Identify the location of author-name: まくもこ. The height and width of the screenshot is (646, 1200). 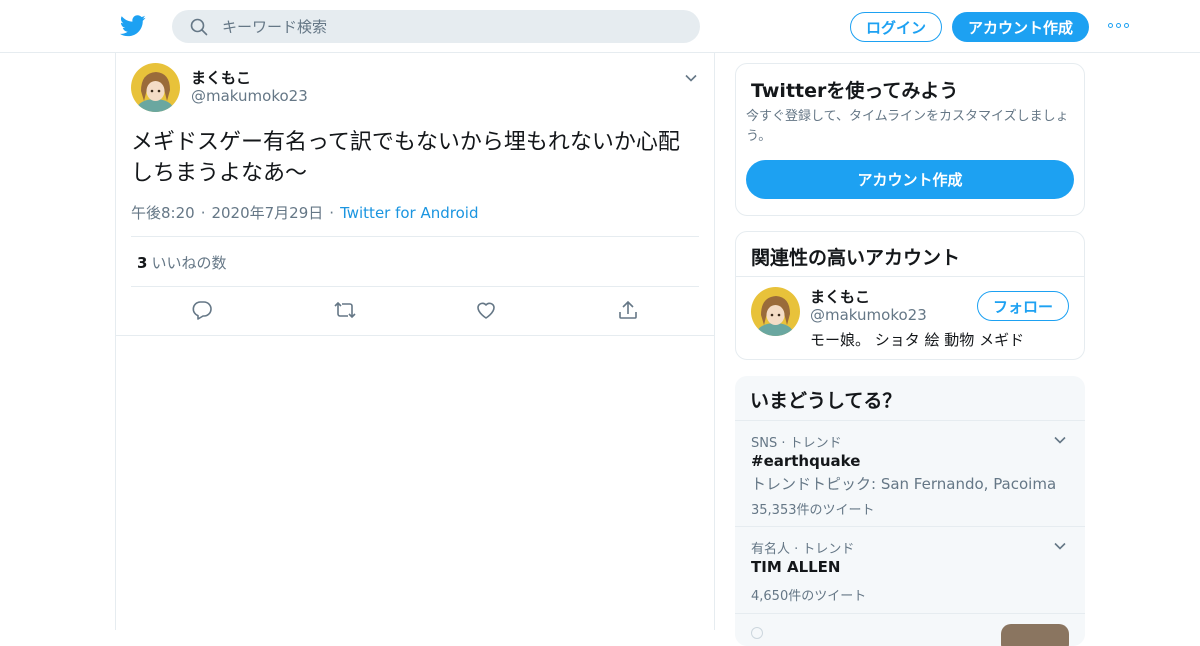
(221, 77).